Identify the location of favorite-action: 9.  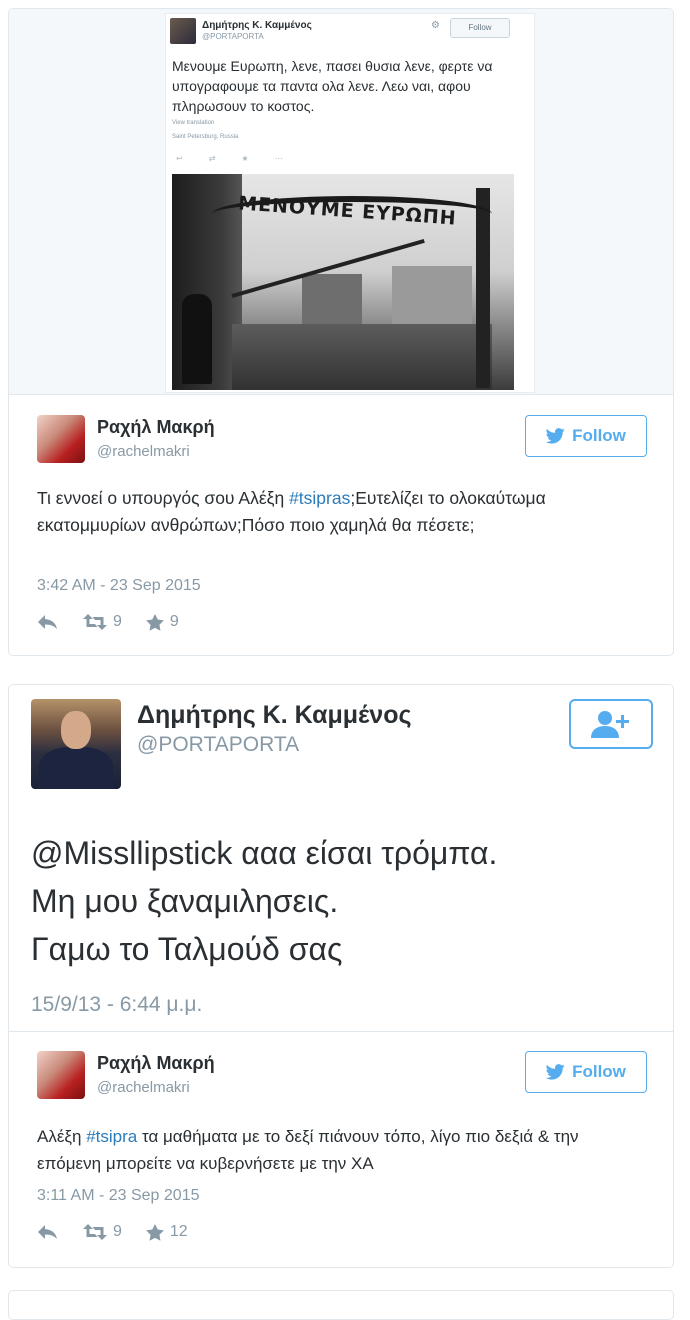
(162, 622).